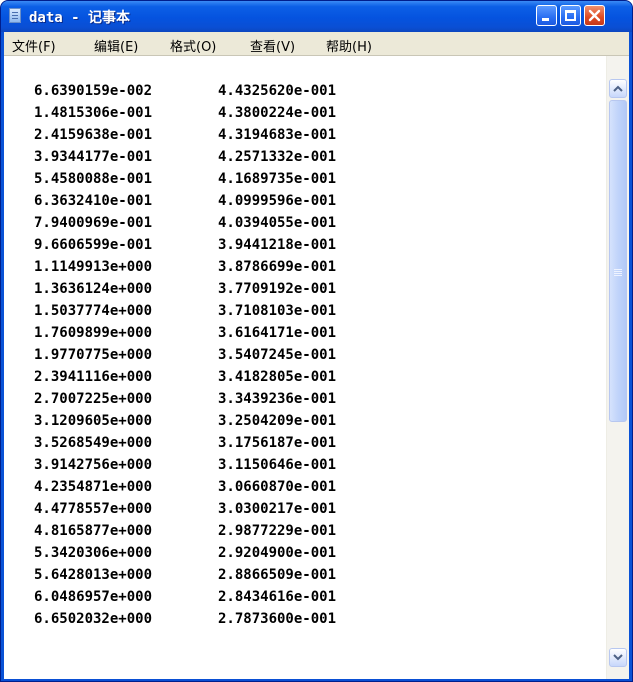  I want to click on title-bar: data - 记事本, so click(316, 16).